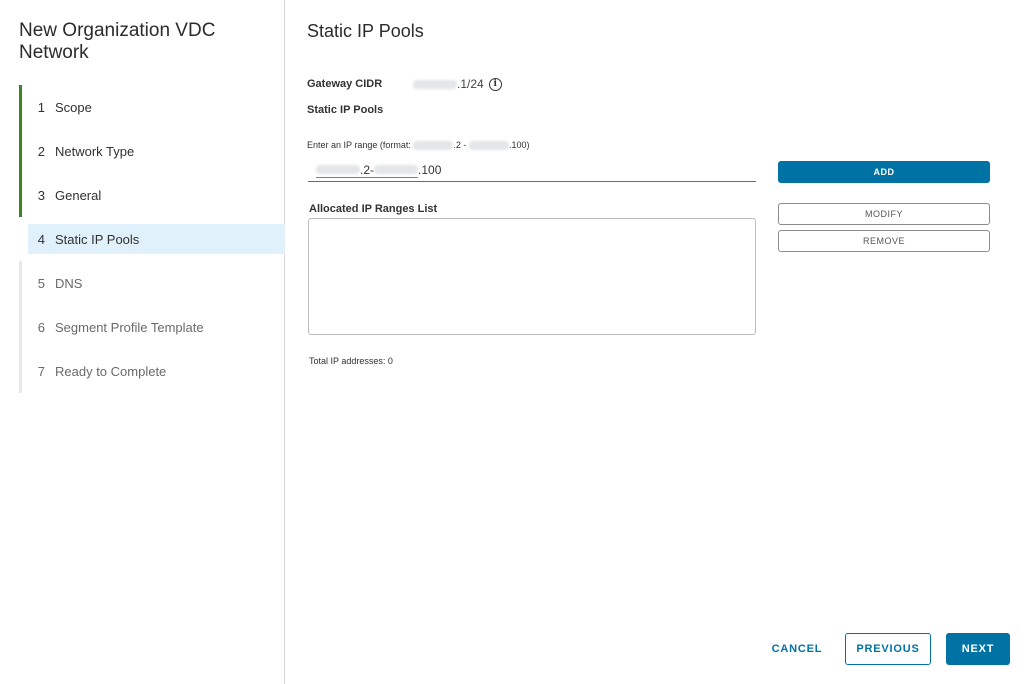  Describe the element at coordinates (365, 31) in the screenshot. I see `page-title: Static IP Pools` at that location.